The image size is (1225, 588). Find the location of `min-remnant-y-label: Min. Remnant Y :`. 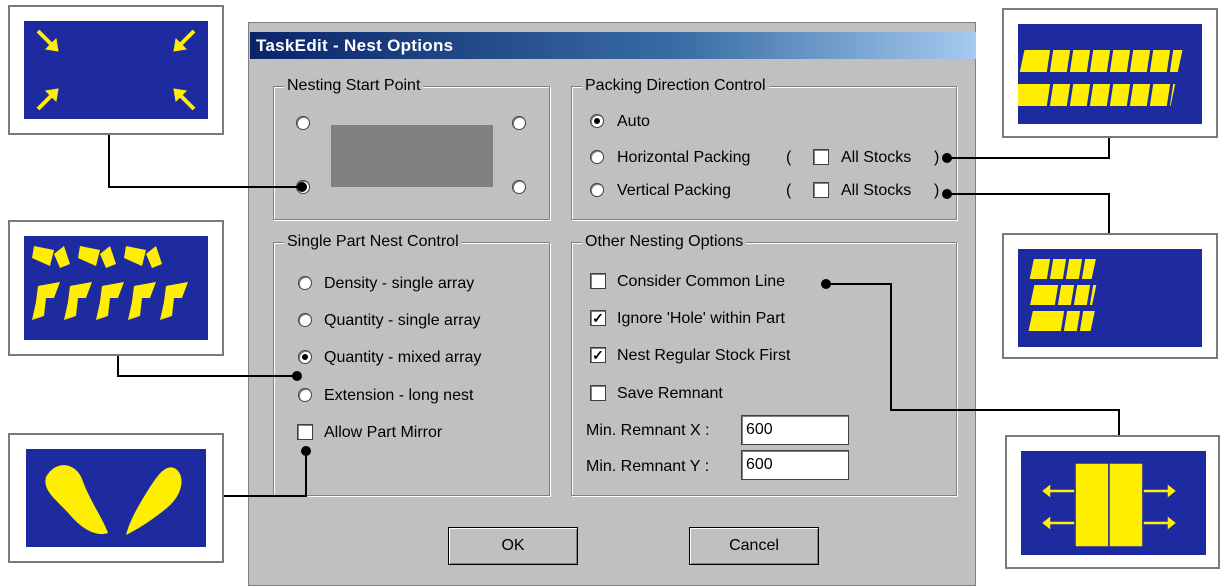

min-remnant-y-label: Min. Remnant Y : is located at coordinates (648, 466).